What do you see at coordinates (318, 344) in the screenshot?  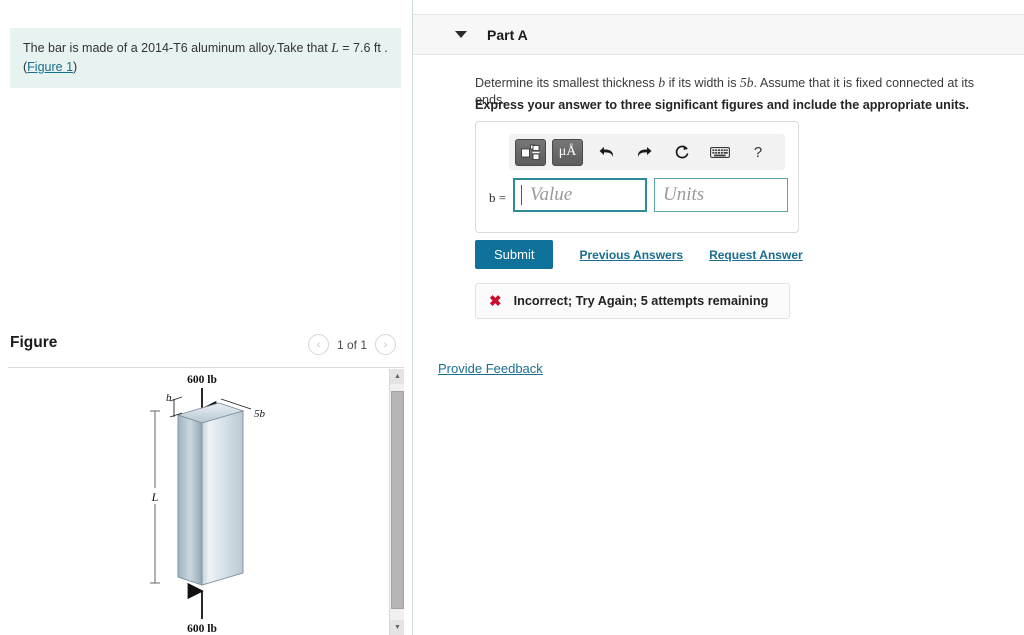 I see `figure-prev-button: ‹` at bounding box center [318, 344].